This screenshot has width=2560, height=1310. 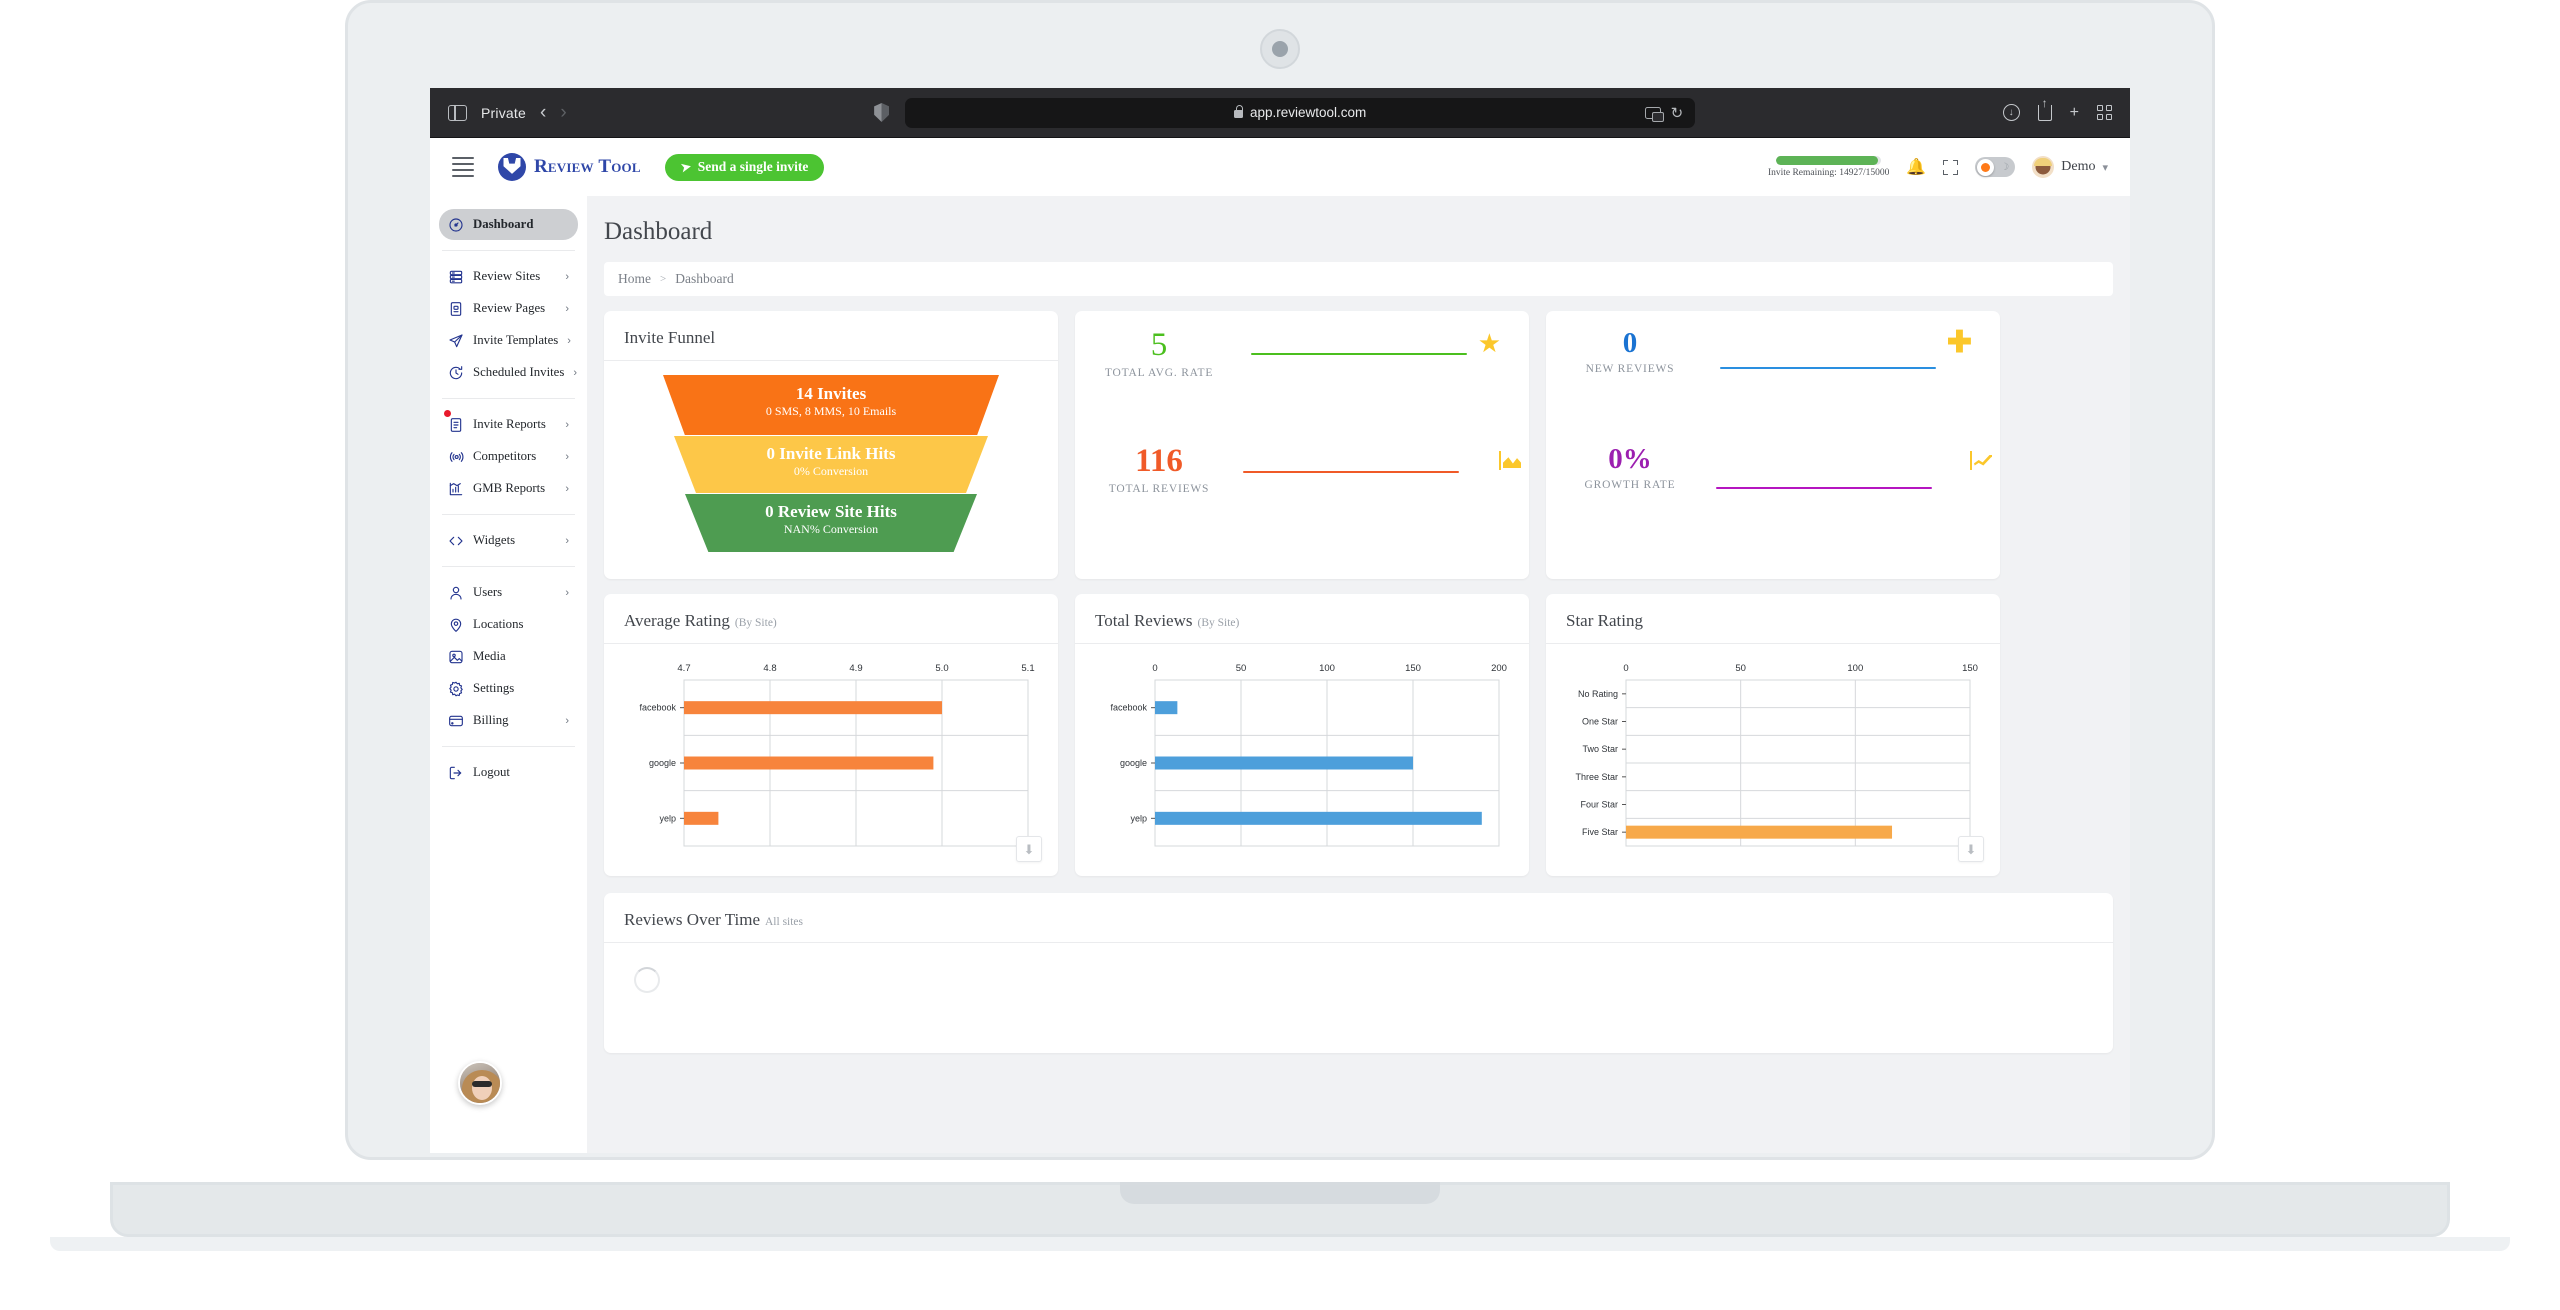 What do you see at coordinates (543, 112) in the screenshot?
I see `back-button: ‹` at bounding box center [543, 112].